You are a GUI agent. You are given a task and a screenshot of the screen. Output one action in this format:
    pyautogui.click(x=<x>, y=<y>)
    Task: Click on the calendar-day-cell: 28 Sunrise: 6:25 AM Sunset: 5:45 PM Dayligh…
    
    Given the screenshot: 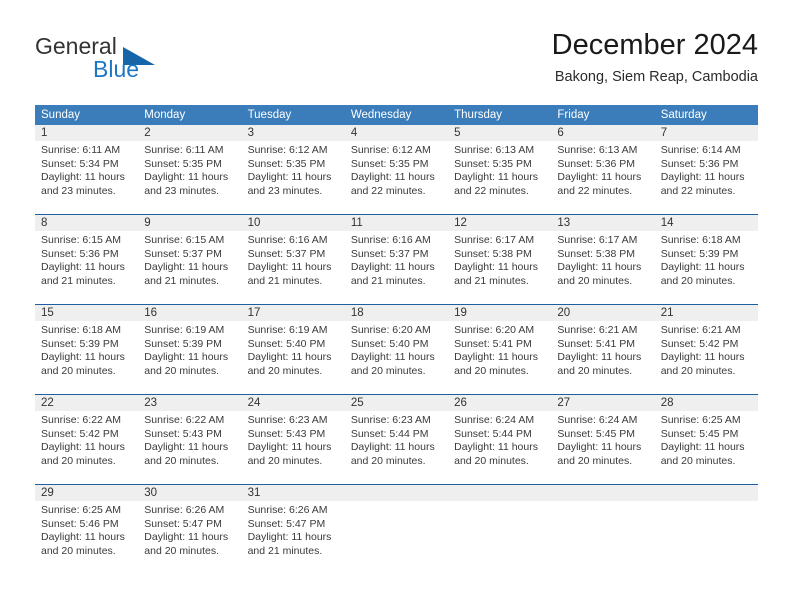 What is the action you would take?
    pyautogui.click(x=706, y=435)
    